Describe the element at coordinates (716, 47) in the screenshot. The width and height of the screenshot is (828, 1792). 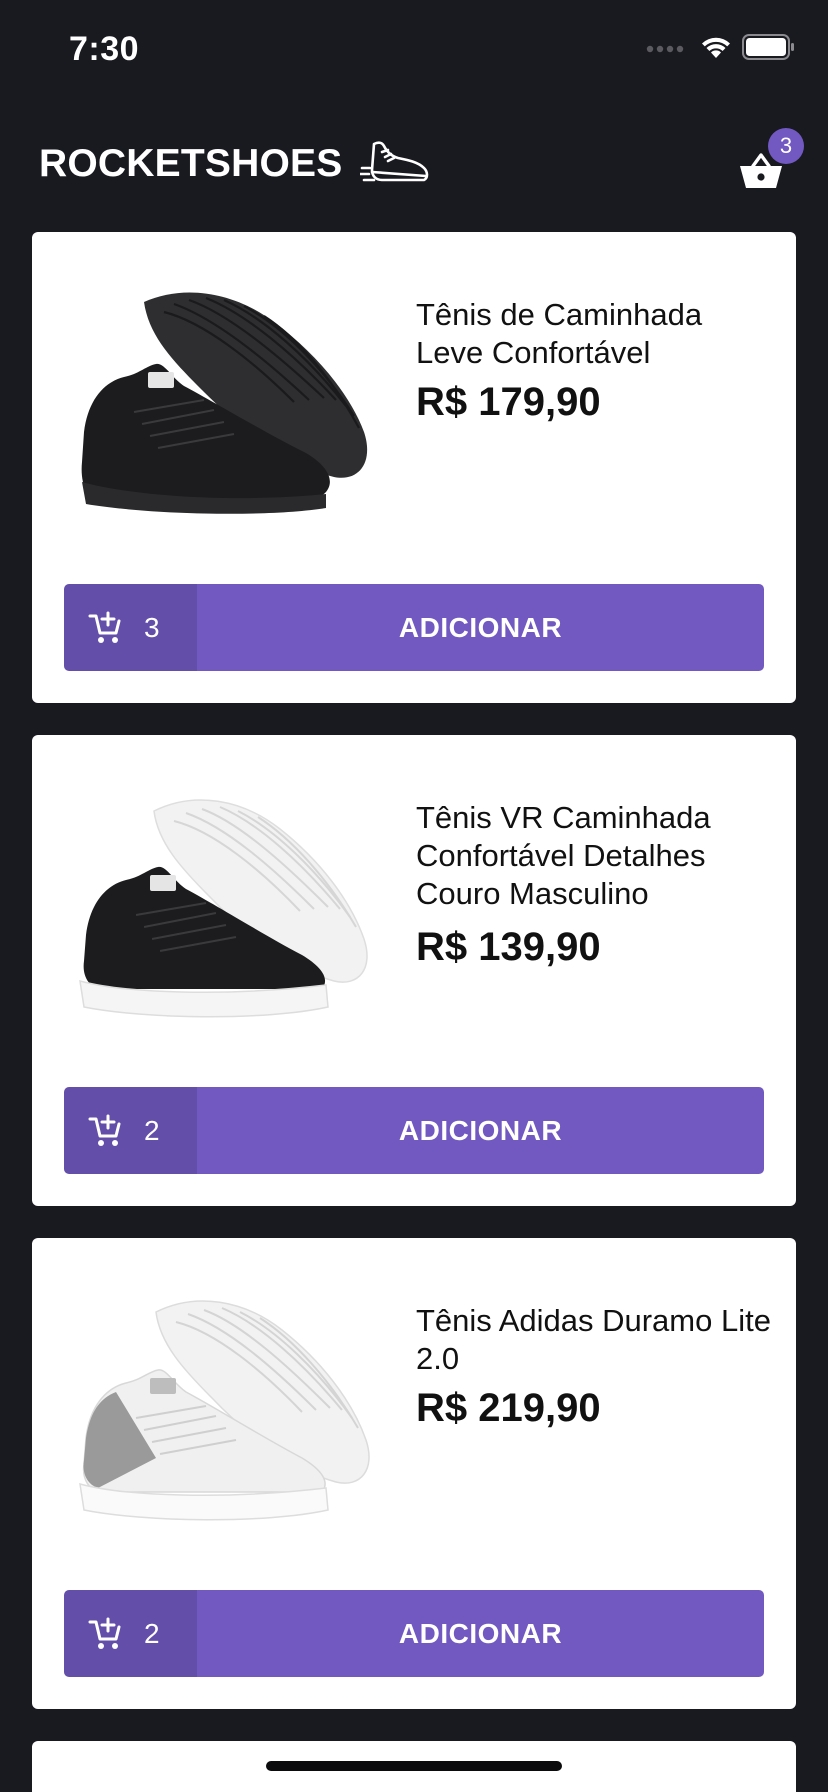
I see `wifi-icon` at that location.